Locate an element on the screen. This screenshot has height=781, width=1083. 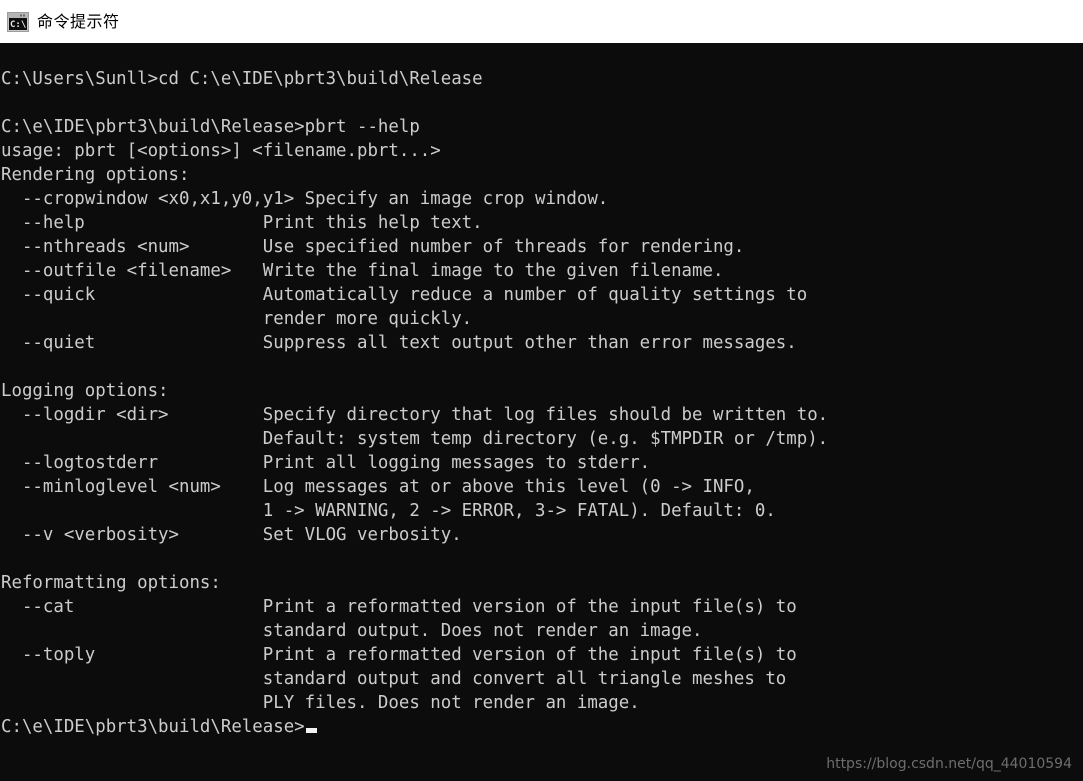
terminal-line: render more quickly. is located at coordinates (237, 319).